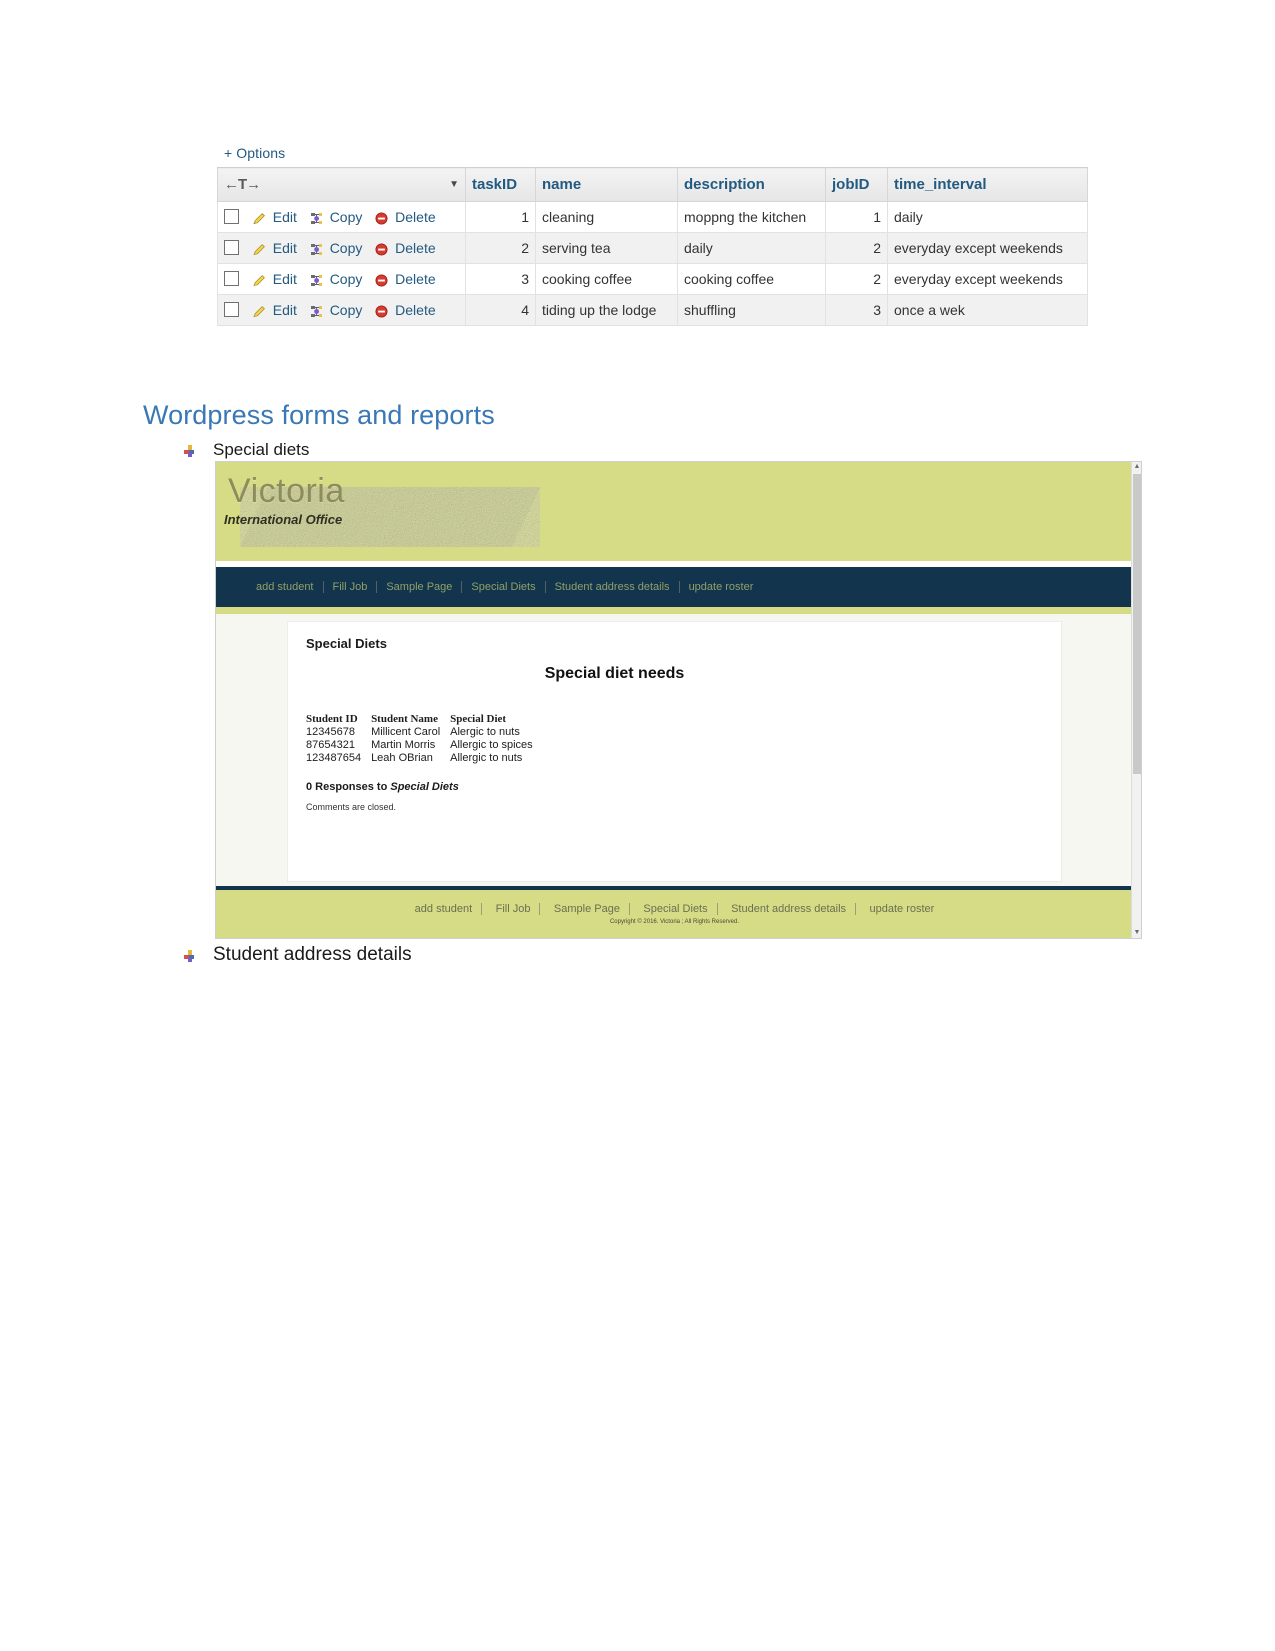 This screenshot has height=1651, width=1275. What do you see at coordinates (987, 184) in the screenshot?
I see `column-header-time-interval: time_interval` at bounding box center [987, 184].